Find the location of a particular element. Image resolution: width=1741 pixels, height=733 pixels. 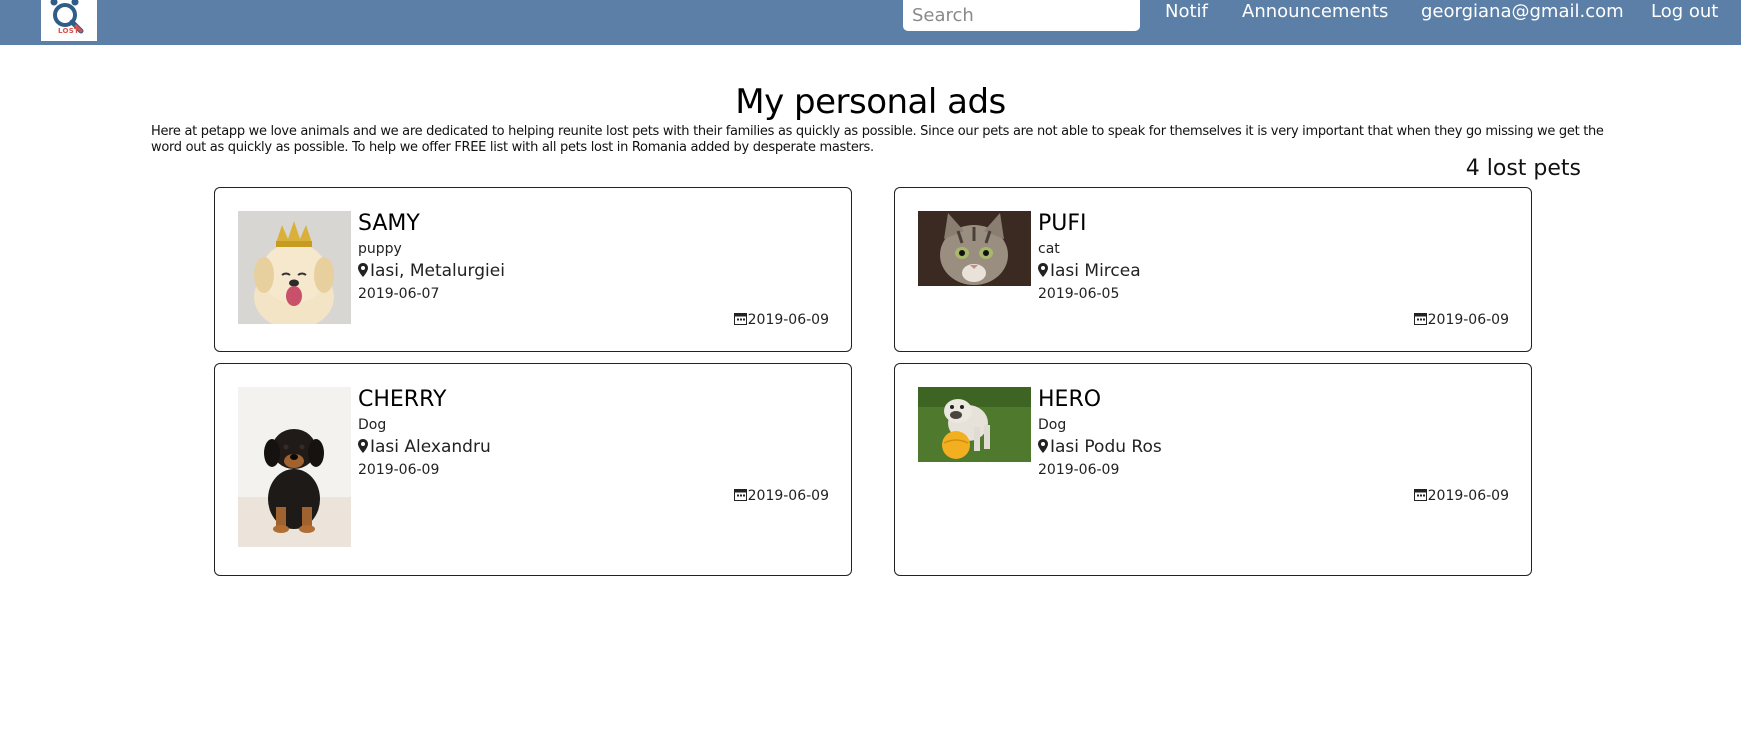

pet-location: Iasi, Metalurgiei is located at coordinates (431, 271).